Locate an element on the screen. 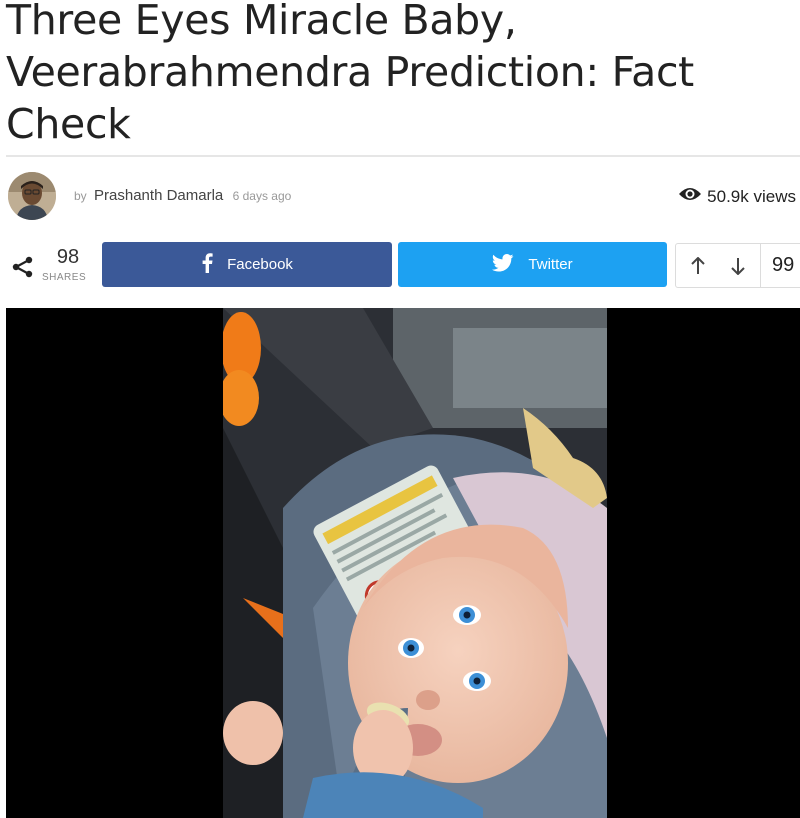 The width and height of the screenshot is (800, 818). arrow-down-icon is located at coordinates (738, 266).